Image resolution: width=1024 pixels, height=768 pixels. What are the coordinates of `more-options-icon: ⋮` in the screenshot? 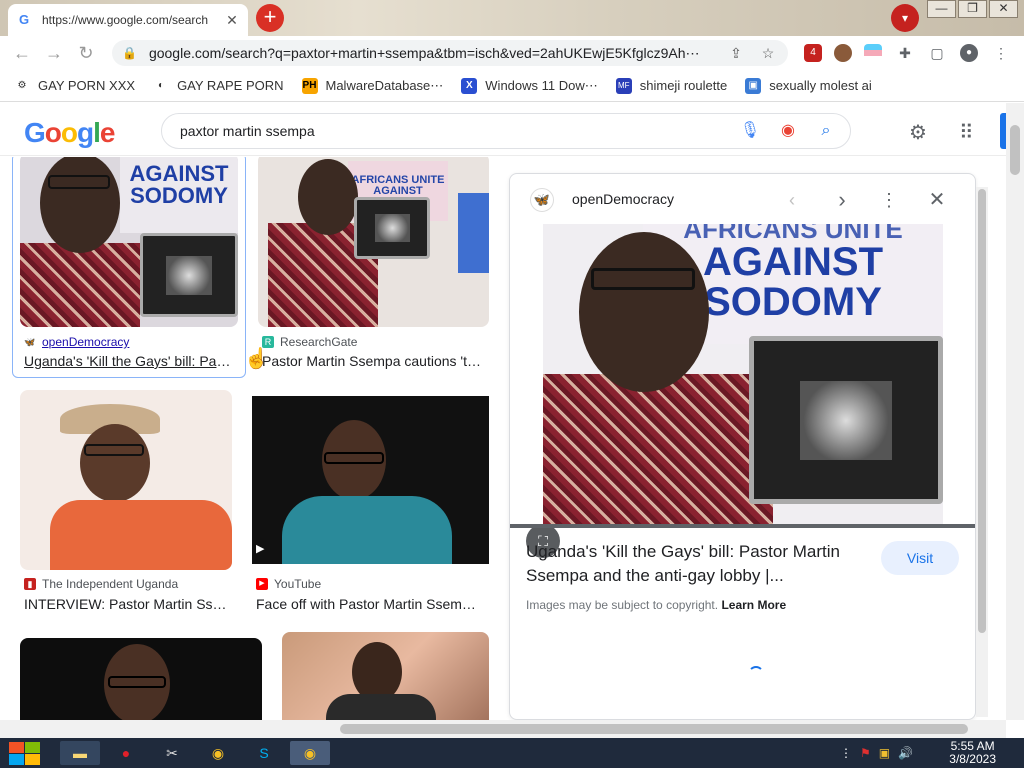 It's located at (889, 200).